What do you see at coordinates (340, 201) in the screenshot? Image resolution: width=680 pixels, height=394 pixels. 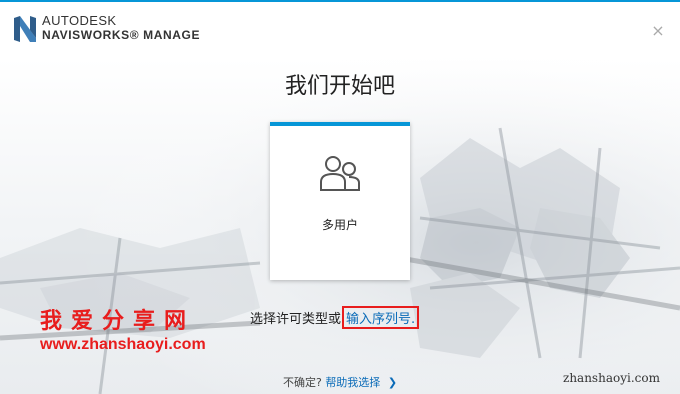 I see `option-card-multi-user: 多用户` at bounding box center [340, 201].